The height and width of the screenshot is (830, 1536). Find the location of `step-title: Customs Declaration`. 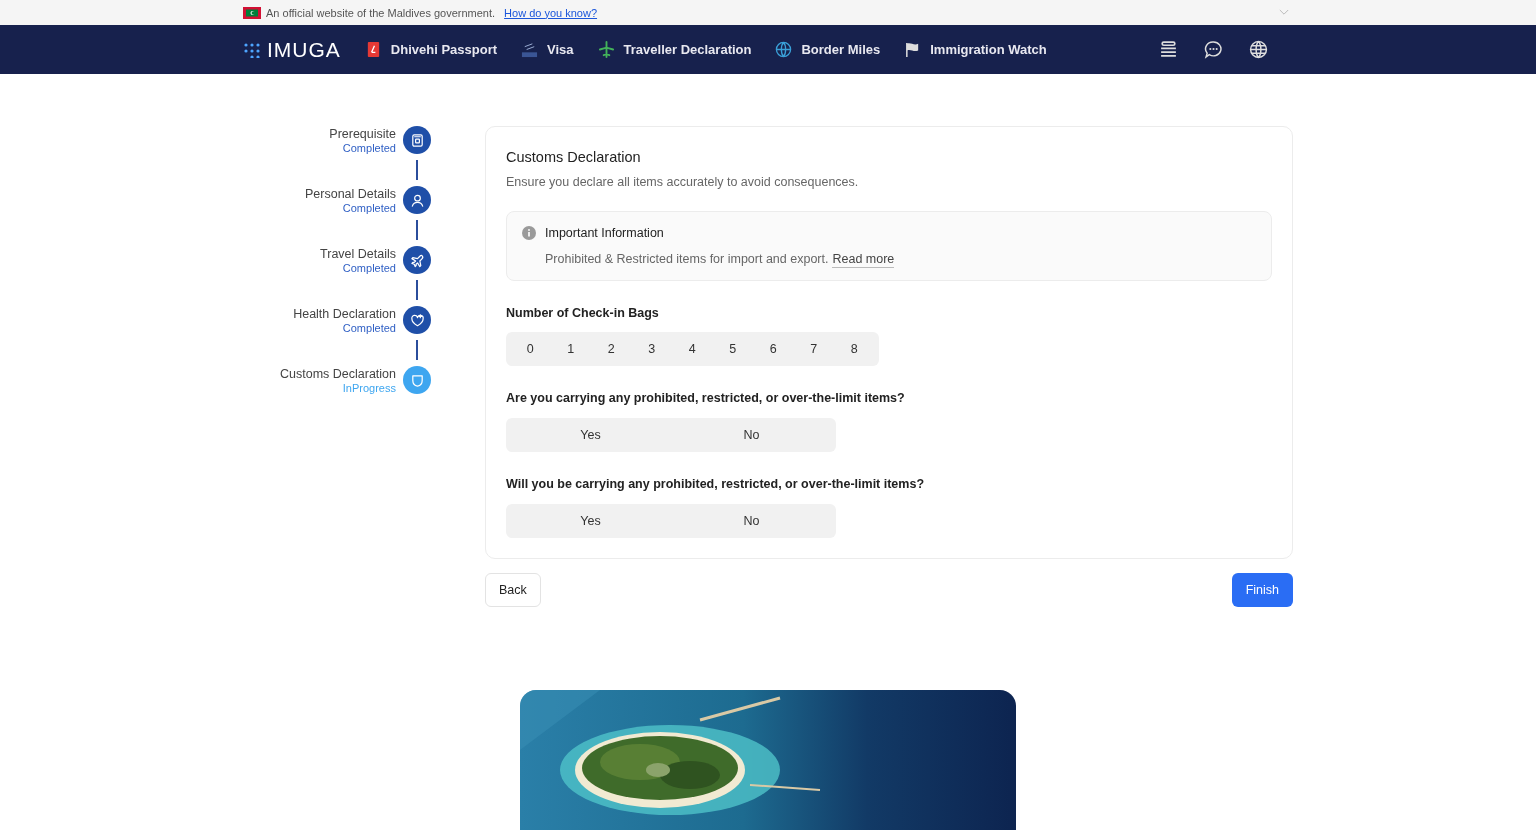

step-title: Customs Declaration is located at coordinates (338, 373).